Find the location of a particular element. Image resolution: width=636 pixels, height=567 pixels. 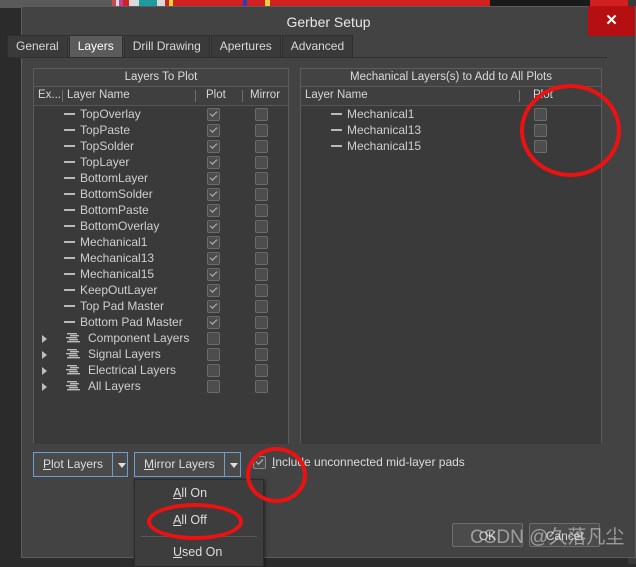

mirror-layers-button: Mirror Layers is located at coordinates (187, 464).